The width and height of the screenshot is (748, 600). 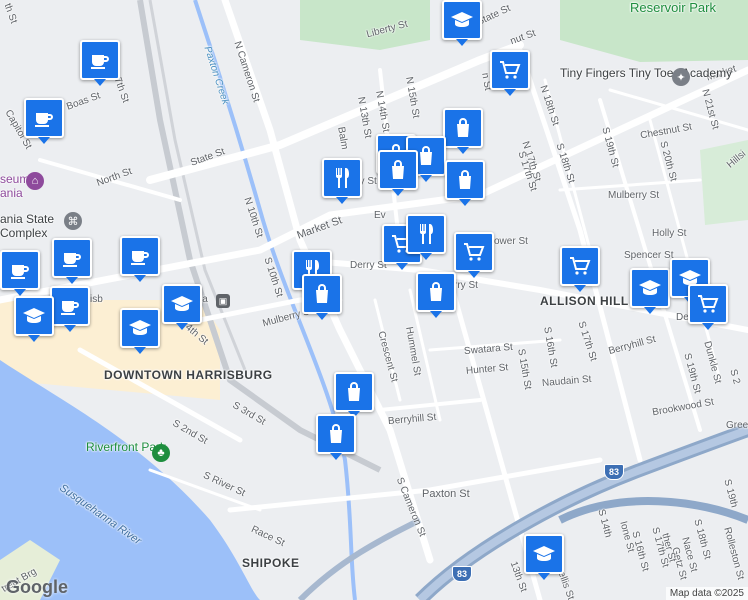 I want to click on google-logo: Google, so click(x=37, y=587).